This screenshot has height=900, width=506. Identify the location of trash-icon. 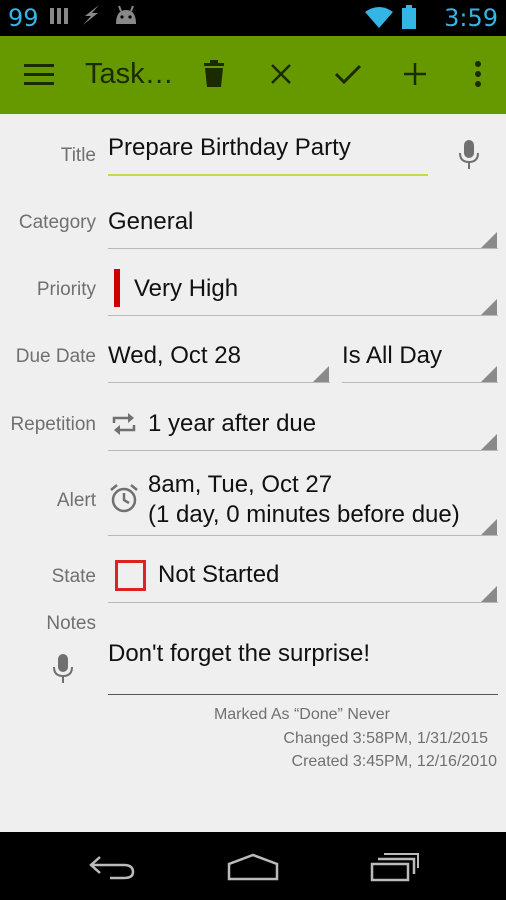
(214, 76).